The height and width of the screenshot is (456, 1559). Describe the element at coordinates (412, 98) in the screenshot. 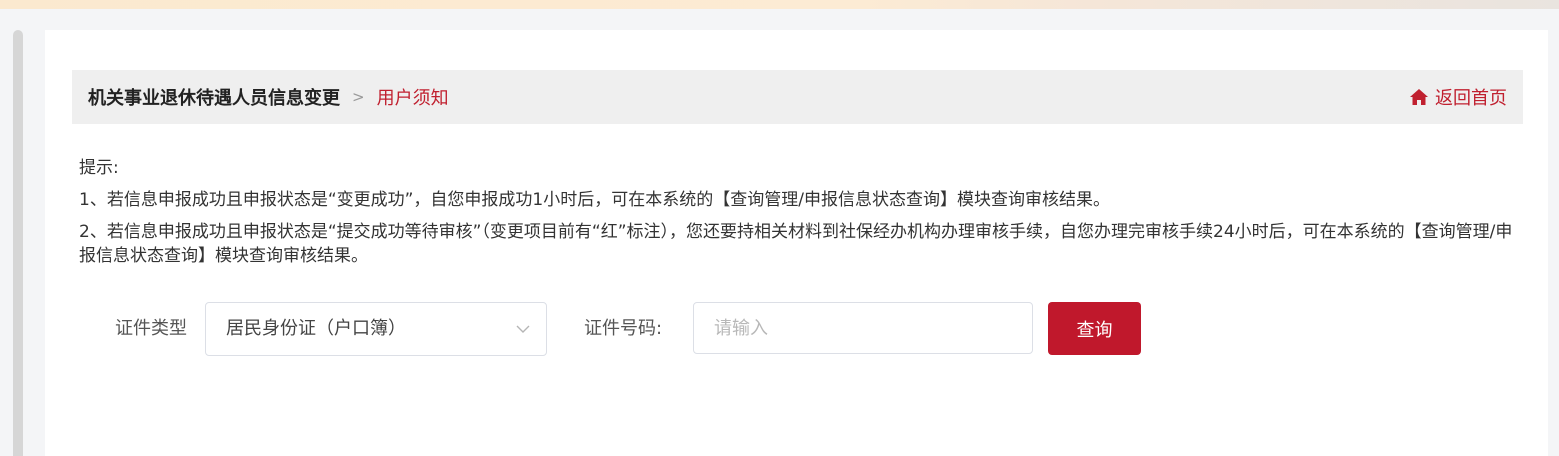

I see `breadcrumb-current: 用户须知` at that location.